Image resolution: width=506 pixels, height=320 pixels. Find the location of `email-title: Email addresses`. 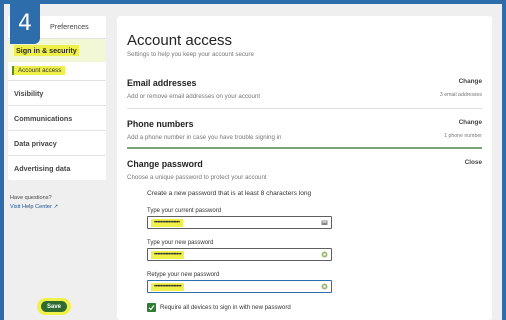

email-title: Email addresses is located at coordinates (162, 83).